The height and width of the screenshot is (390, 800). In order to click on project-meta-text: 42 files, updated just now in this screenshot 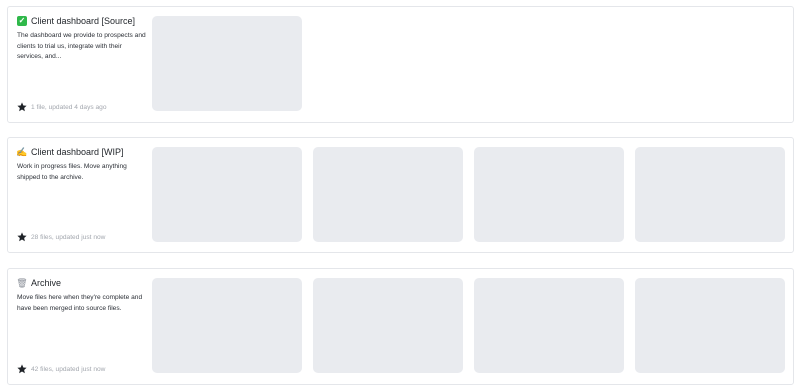, I will do `click(68, 369)`.